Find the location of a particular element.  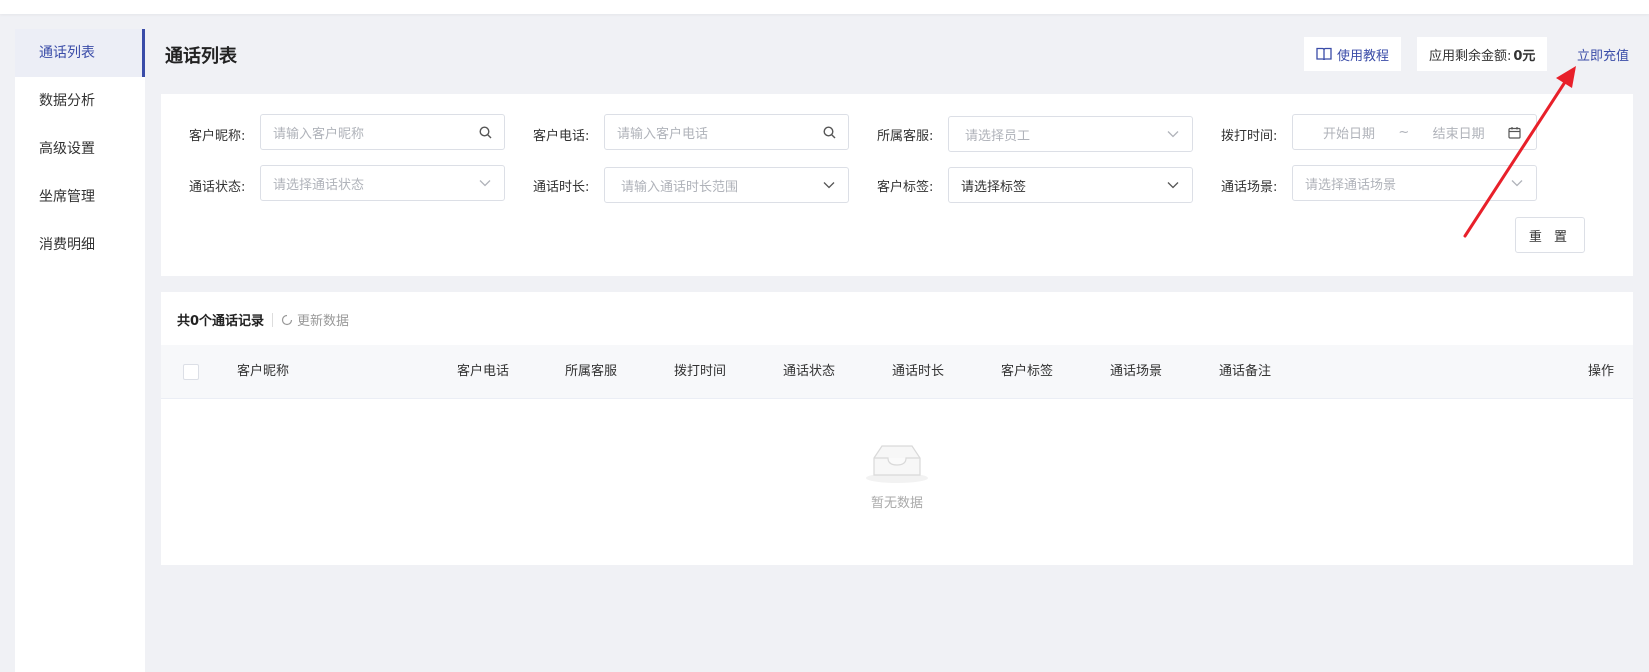

page-title: 通话列表 is located at coordinates (201, 56).